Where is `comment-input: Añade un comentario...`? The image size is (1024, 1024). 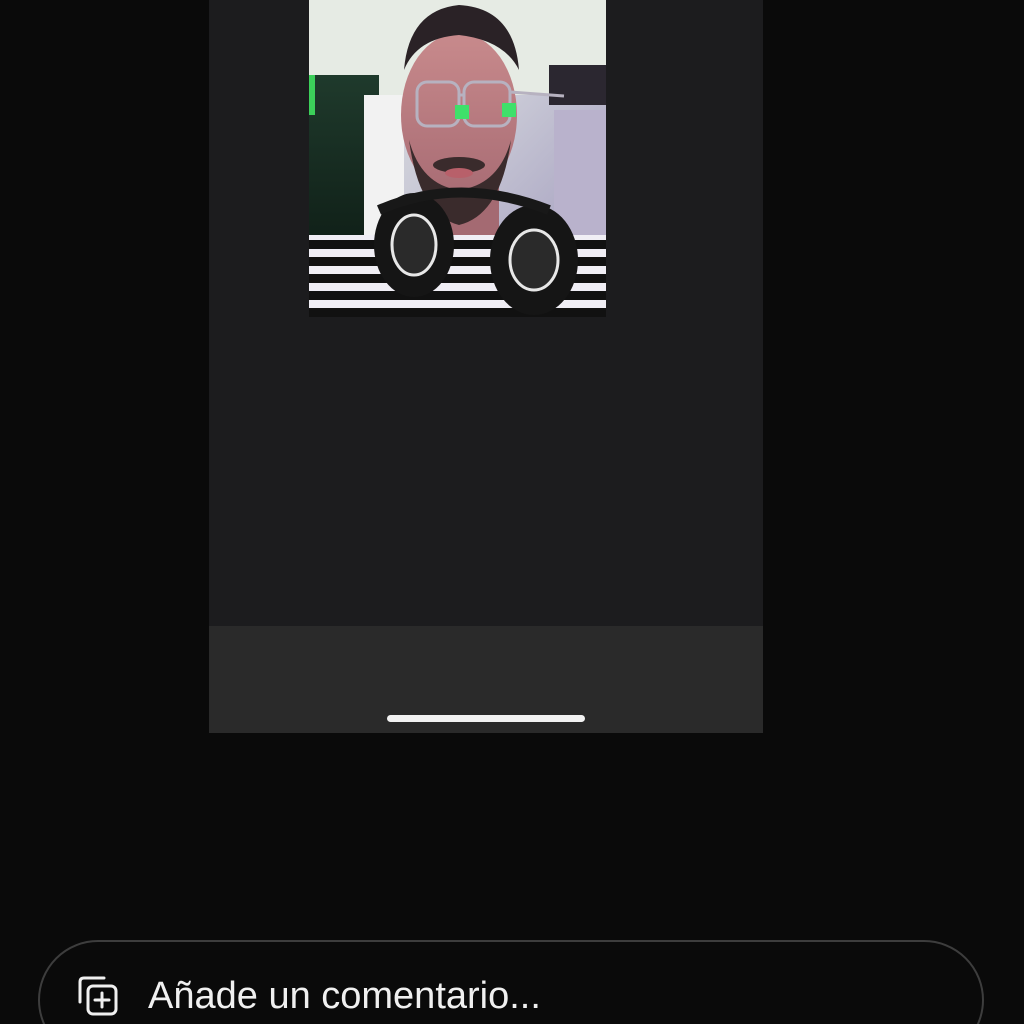 comment-input: Añade un comentario... is located at coordinates (511, 982).